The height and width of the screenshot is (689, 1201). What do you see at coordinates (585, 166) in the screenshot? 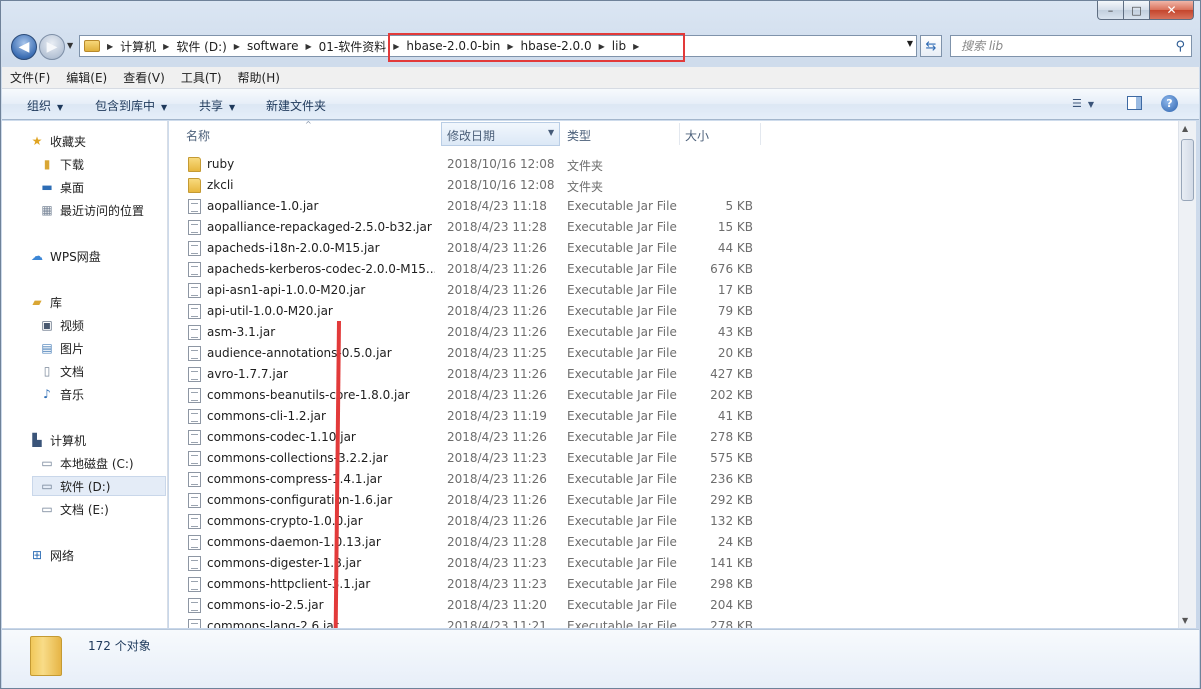
I see `file-type: 文件夹` at bounding box center [585, 166].